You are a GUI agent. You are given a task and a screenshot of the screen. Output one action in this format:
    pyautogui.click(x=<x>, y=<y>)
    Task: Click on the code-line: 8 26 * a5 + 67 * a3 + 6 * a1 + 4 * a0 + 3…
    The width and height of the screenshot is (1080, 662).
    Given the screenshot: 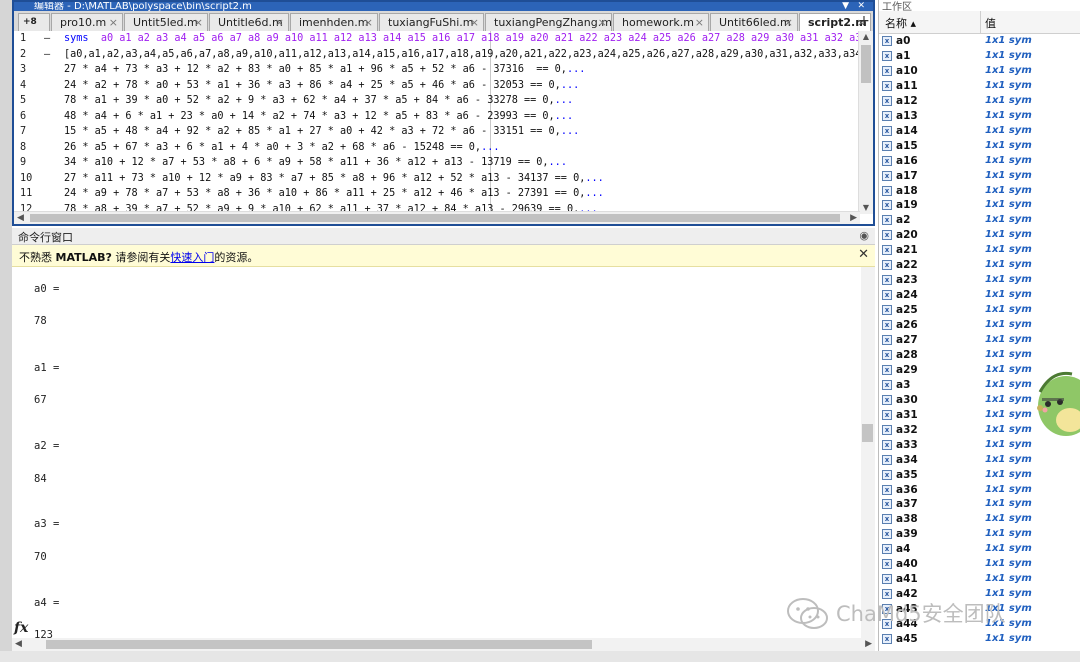 What is the action you would take?
    pyautogui.click(x=437, y=148)
    